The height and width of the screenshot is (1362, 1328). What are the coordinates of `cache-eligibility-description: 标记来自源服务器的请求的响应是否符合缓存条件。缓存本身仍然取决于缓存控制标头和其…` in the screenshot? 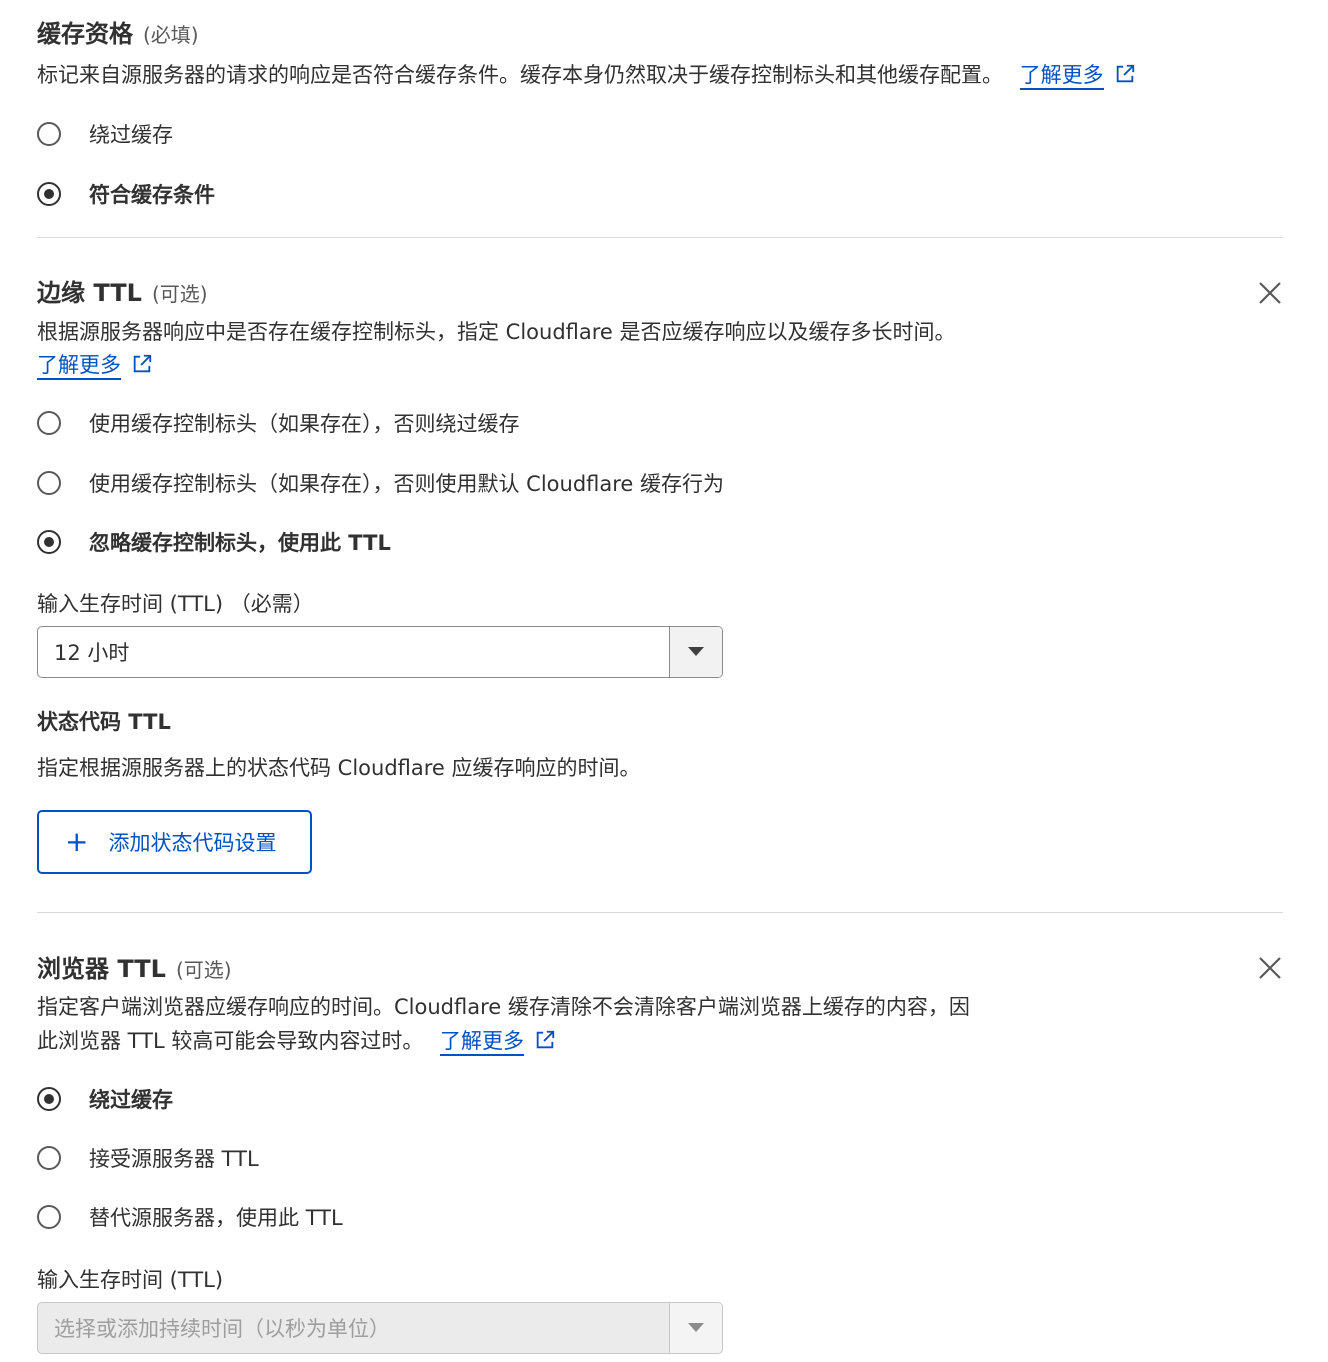 It's located at (586, 75).